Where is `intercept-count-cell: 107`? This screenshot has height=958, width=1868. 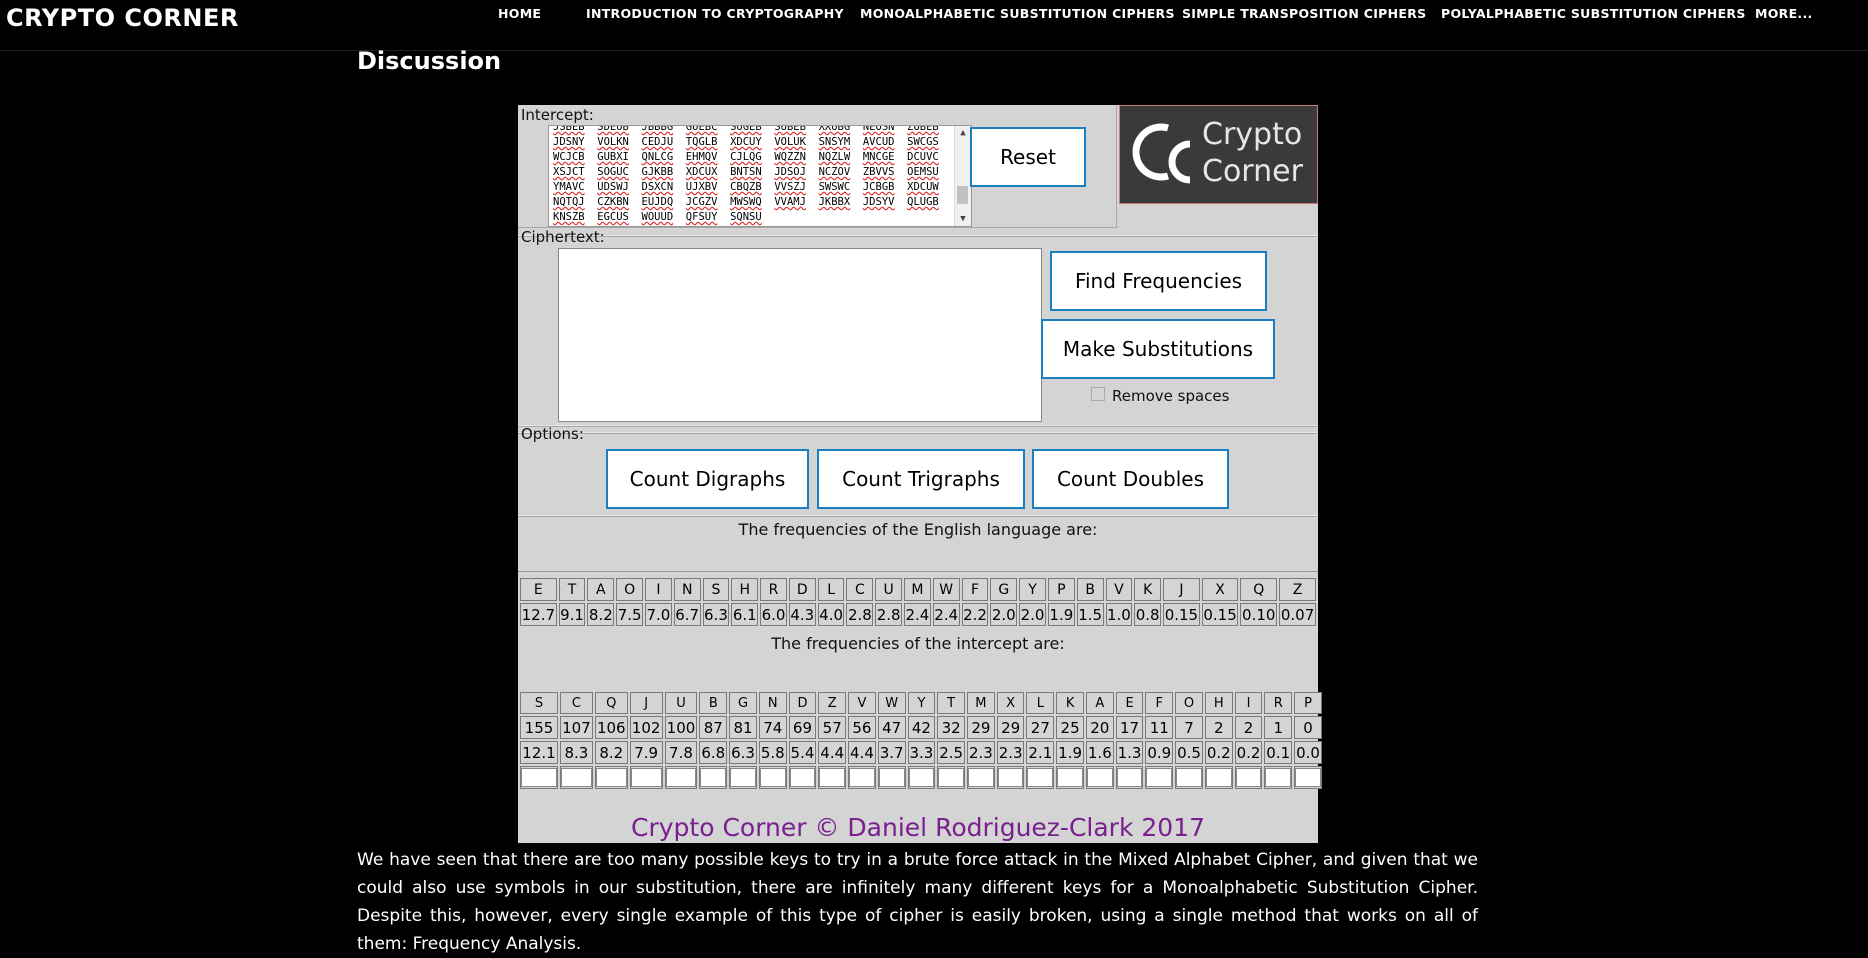
intercept-count-cell: 107 is located at coordinates (576, 727).